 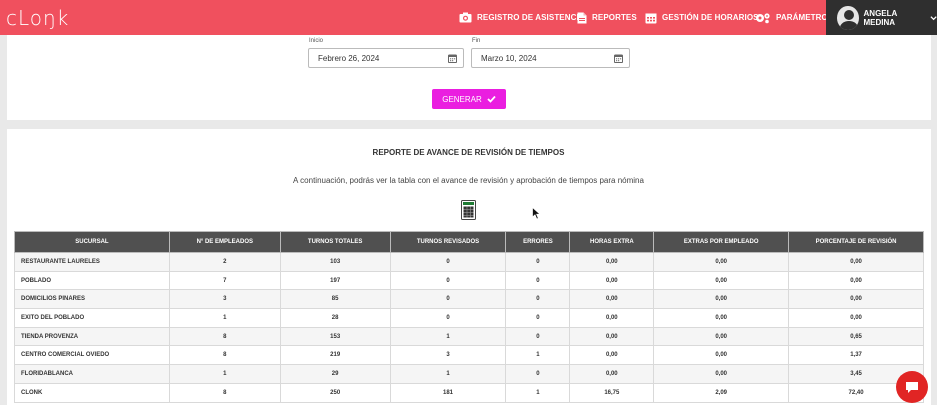 What do you see at coordinates (856, 336) in the screenshot?
I see `table-cell: 0,65` at bounding box center [856, 336].